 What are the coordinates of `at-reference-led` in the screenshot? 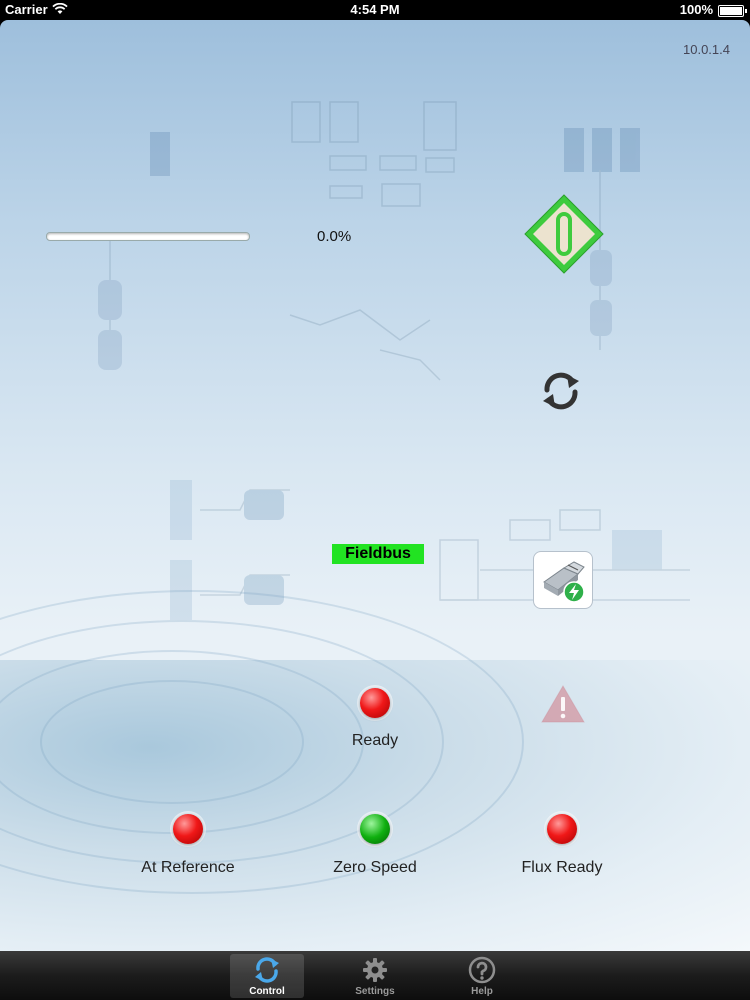 It's located at (188, 829).